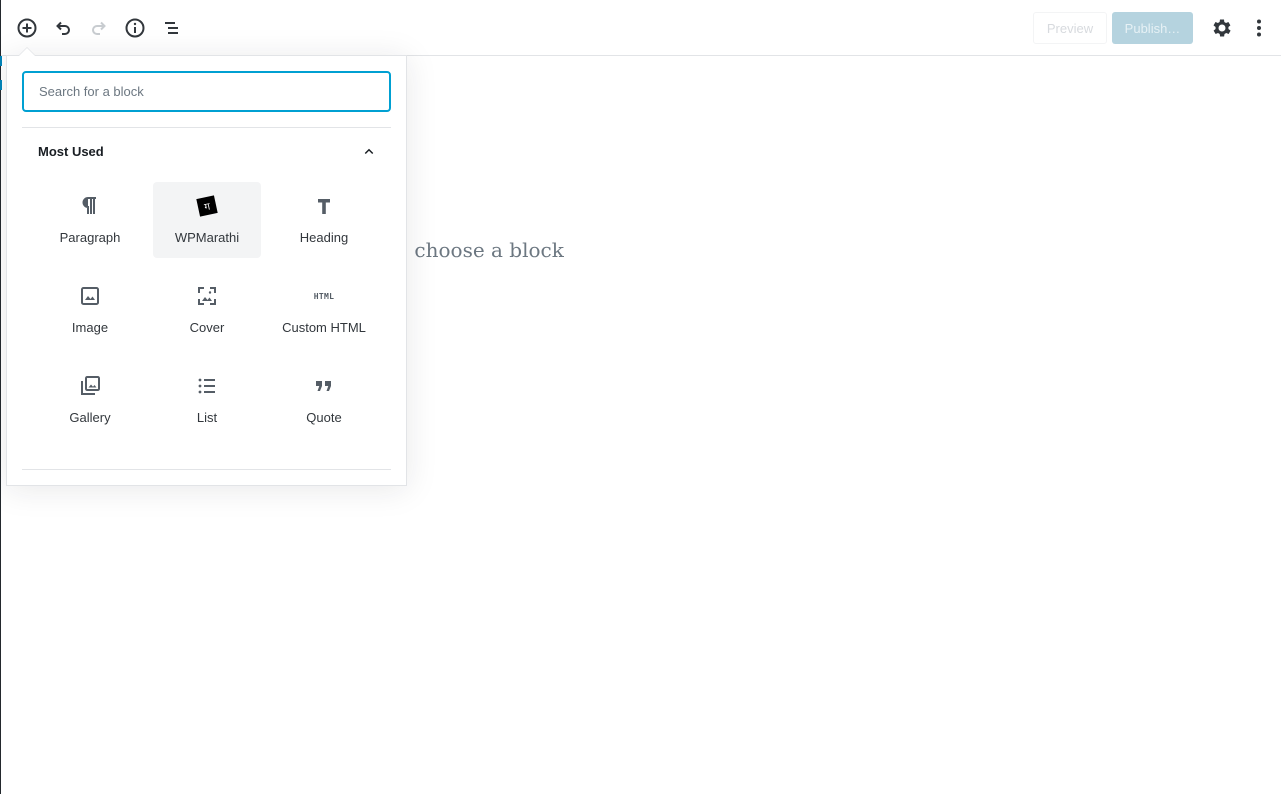  Describe the element at coordinates (1070, 28) in the screenshot. I see `preview-button: Preview` at that location.